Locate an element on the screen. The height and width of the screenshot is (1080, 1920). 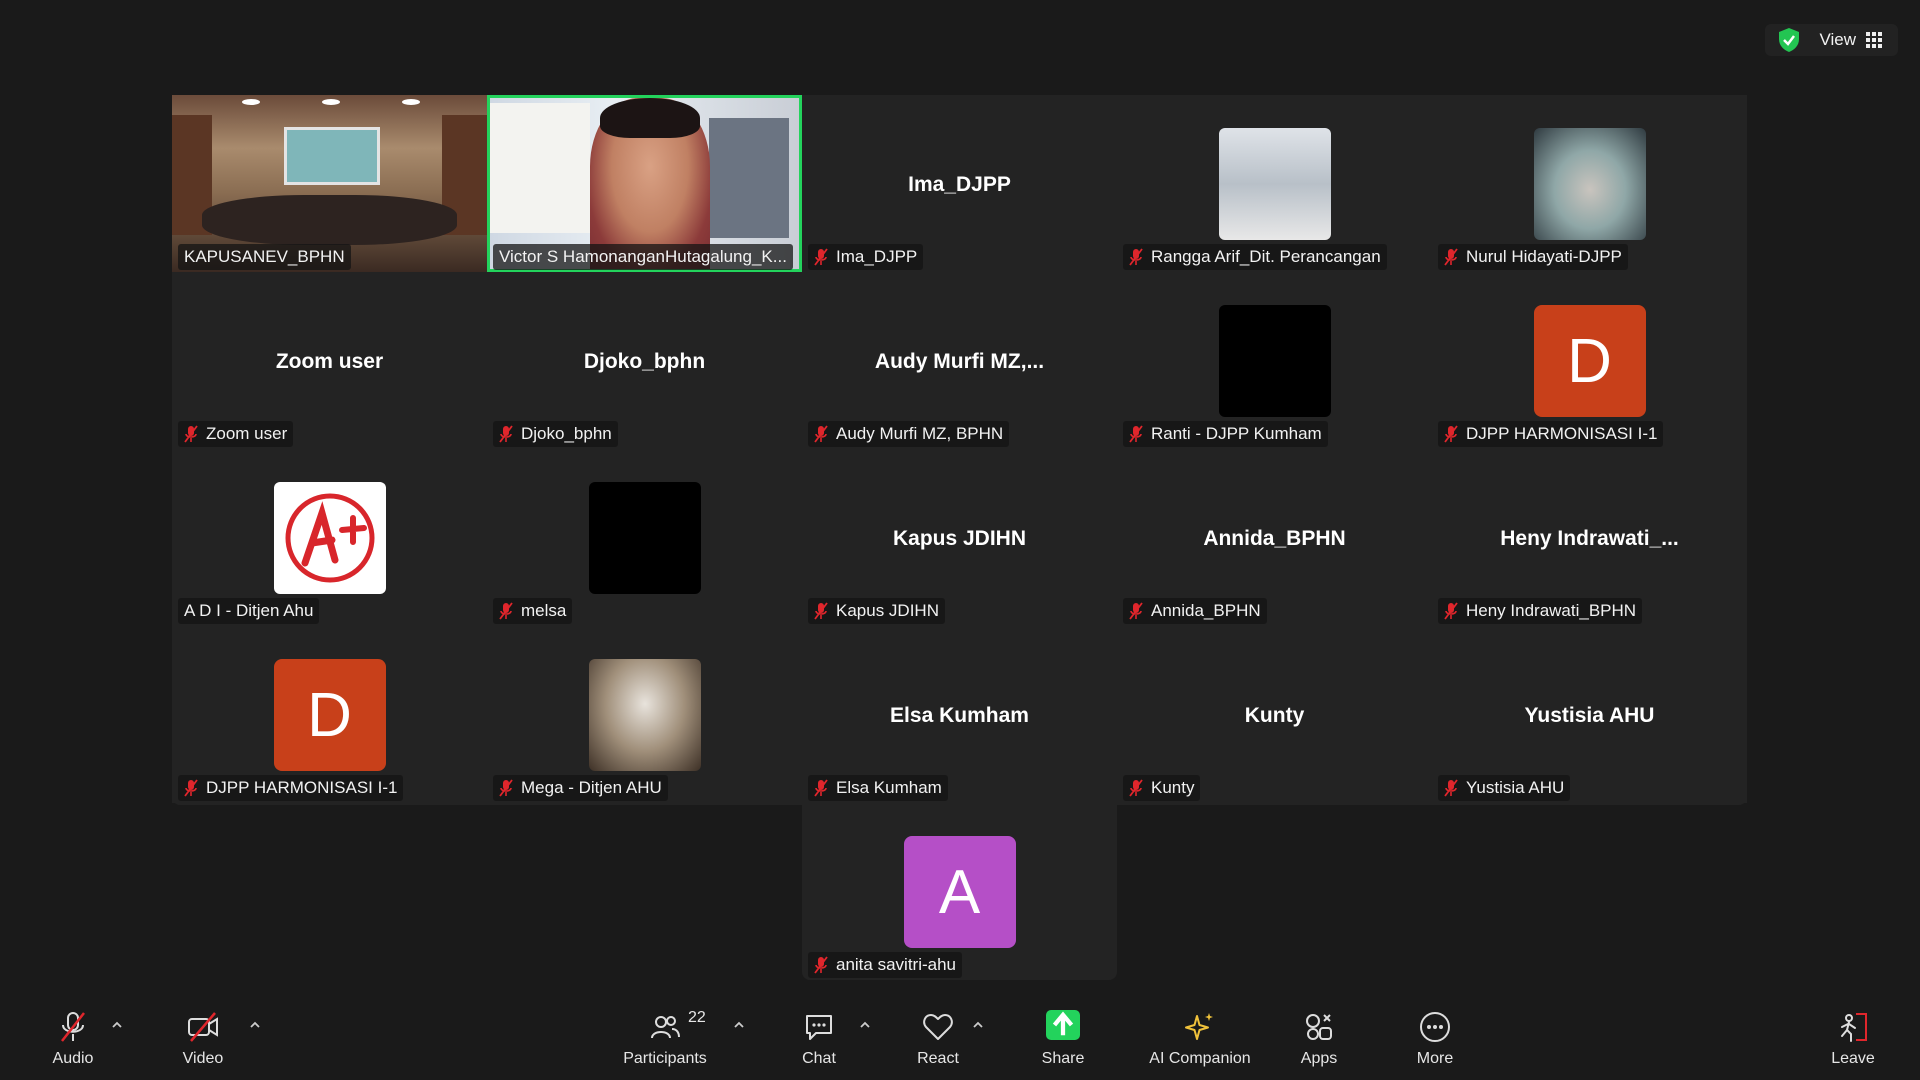
participant-tile: Heny Indrawati_... Heny Indrawati_BPHN is located at coordinates (1589, 537).